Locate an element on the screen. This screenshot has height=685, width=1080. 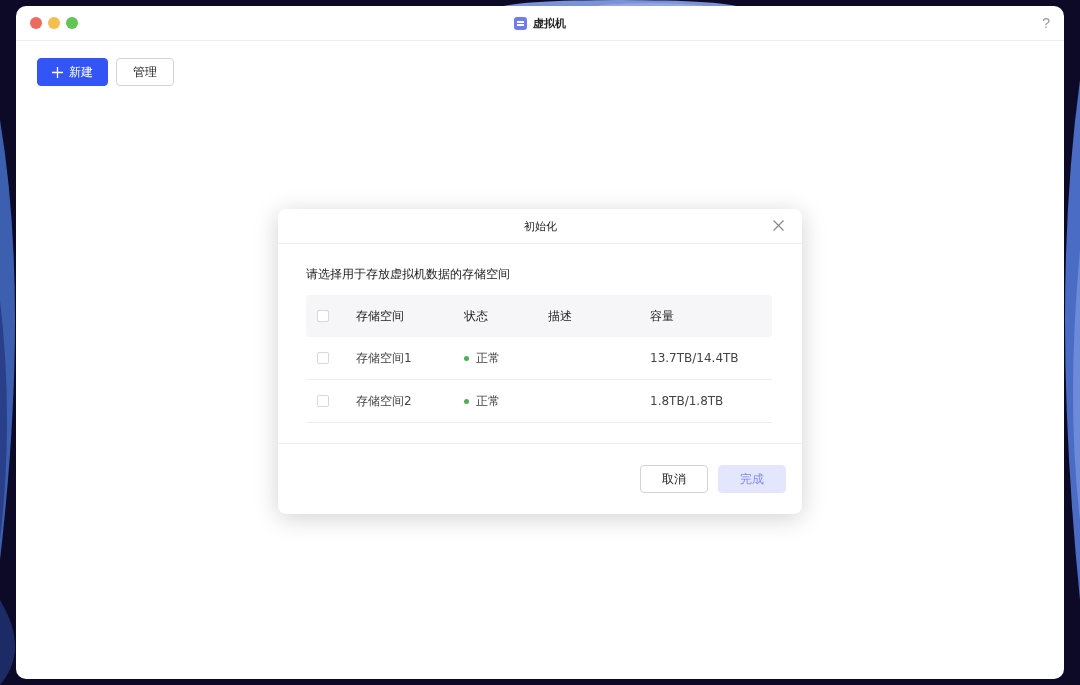
minimize-button is located at coordinates (54, 23).